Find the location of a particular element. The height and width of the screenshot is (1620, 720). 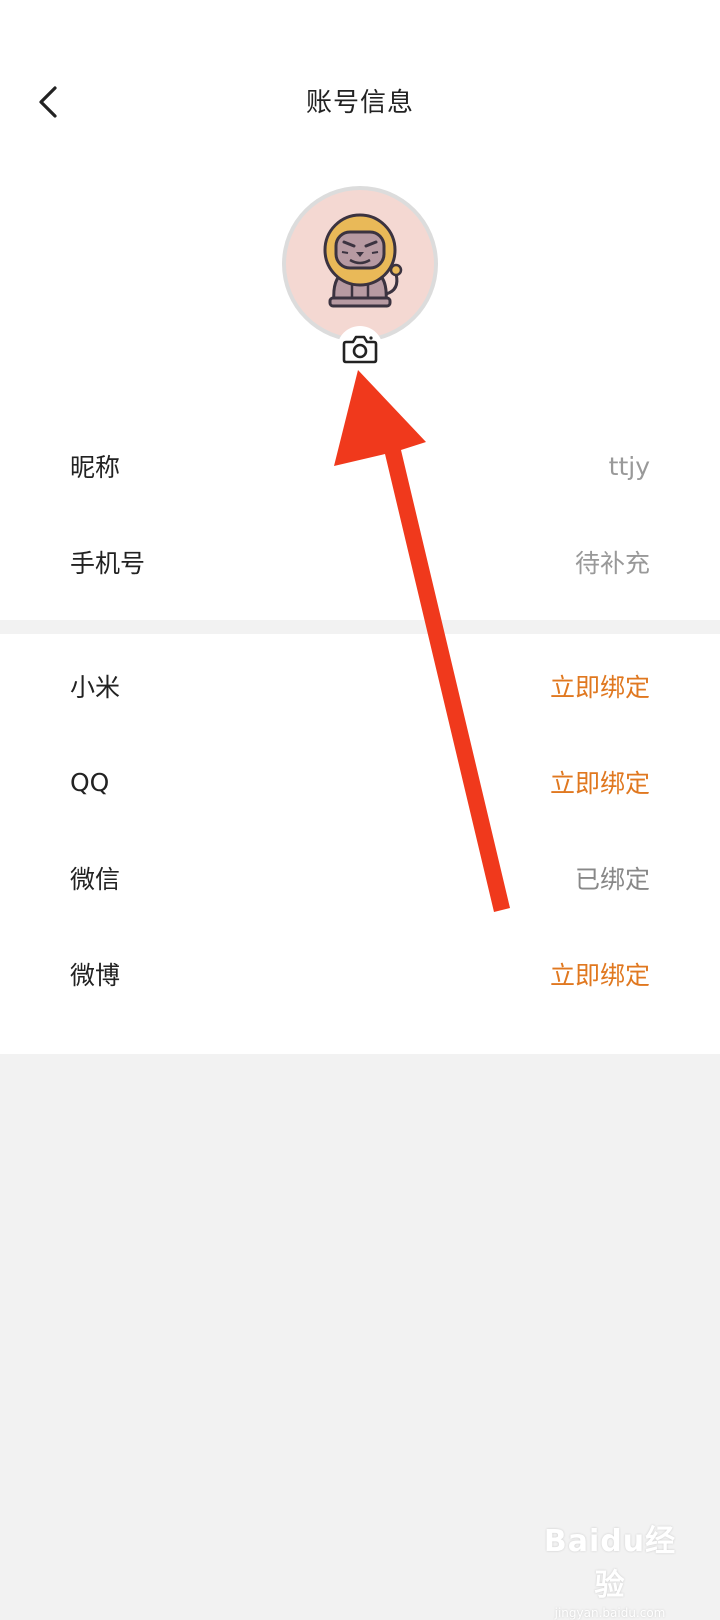

phone-row: 手机号 待补充 is located at coordinates (360, 562).